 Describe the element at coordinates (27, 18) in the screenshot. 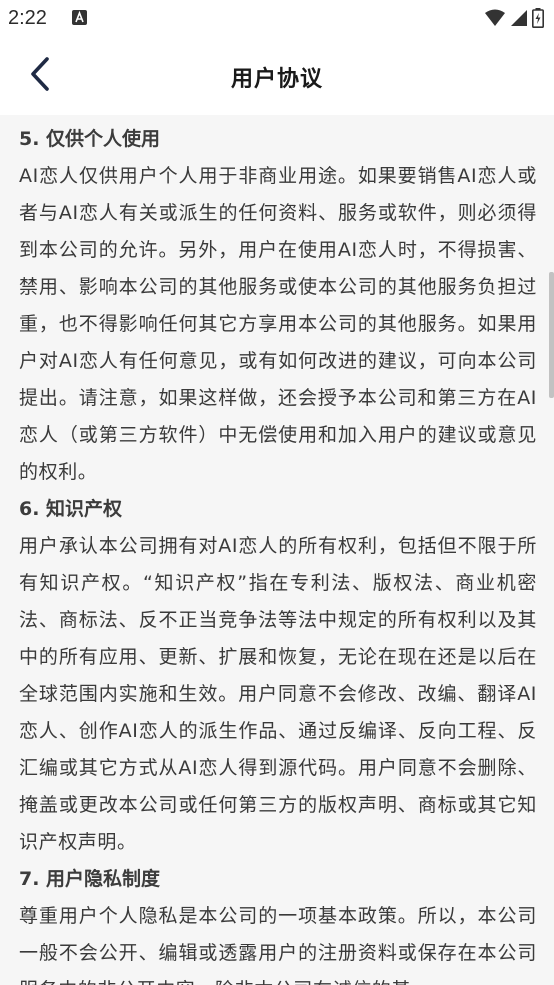

I see `status-time: 2:22` at that location.